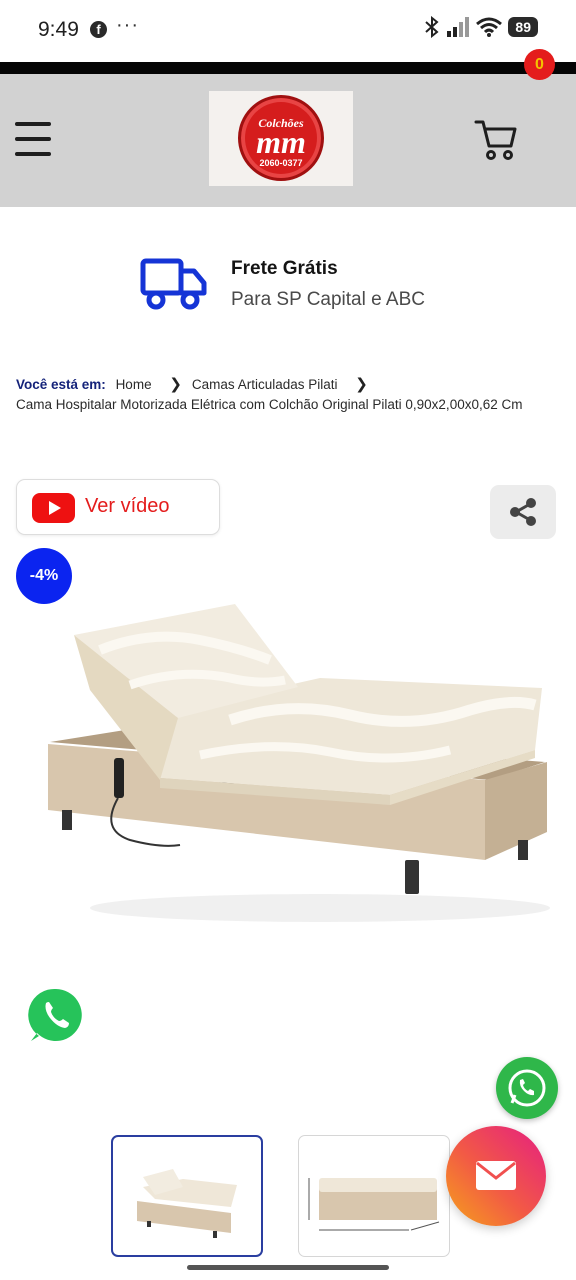 Image resolution: width=576 pixels, height=1280 pixels. Describe the element at coordinates (58, 29) in the screenshot. I see `status-time: 9:49` at that location.